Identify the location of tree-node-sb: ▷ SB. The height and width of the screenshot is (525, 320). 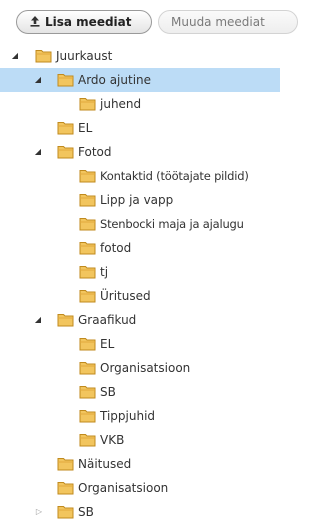
(140, 512).